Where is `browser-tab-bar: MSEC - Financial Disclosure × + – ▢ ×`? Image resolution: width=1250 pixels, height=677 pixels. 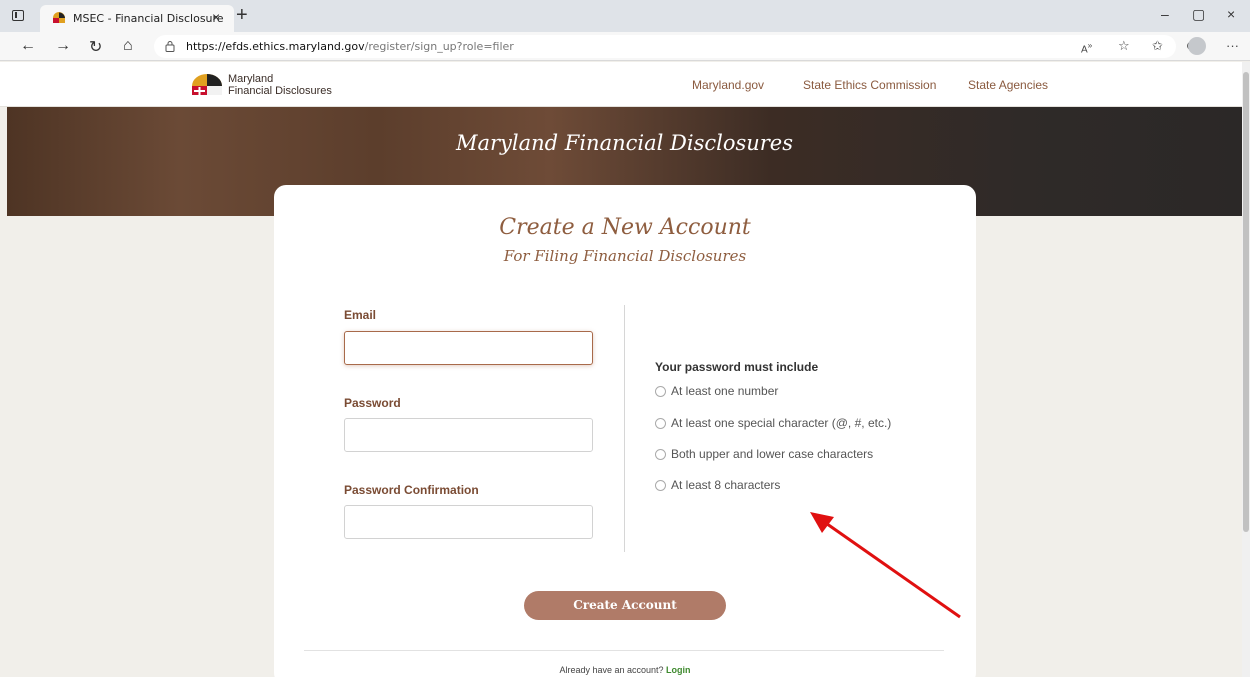
browser-tab-bar: MSEC - Financial Disclosure × + – ▢ × is located at coordinates (625, 16).